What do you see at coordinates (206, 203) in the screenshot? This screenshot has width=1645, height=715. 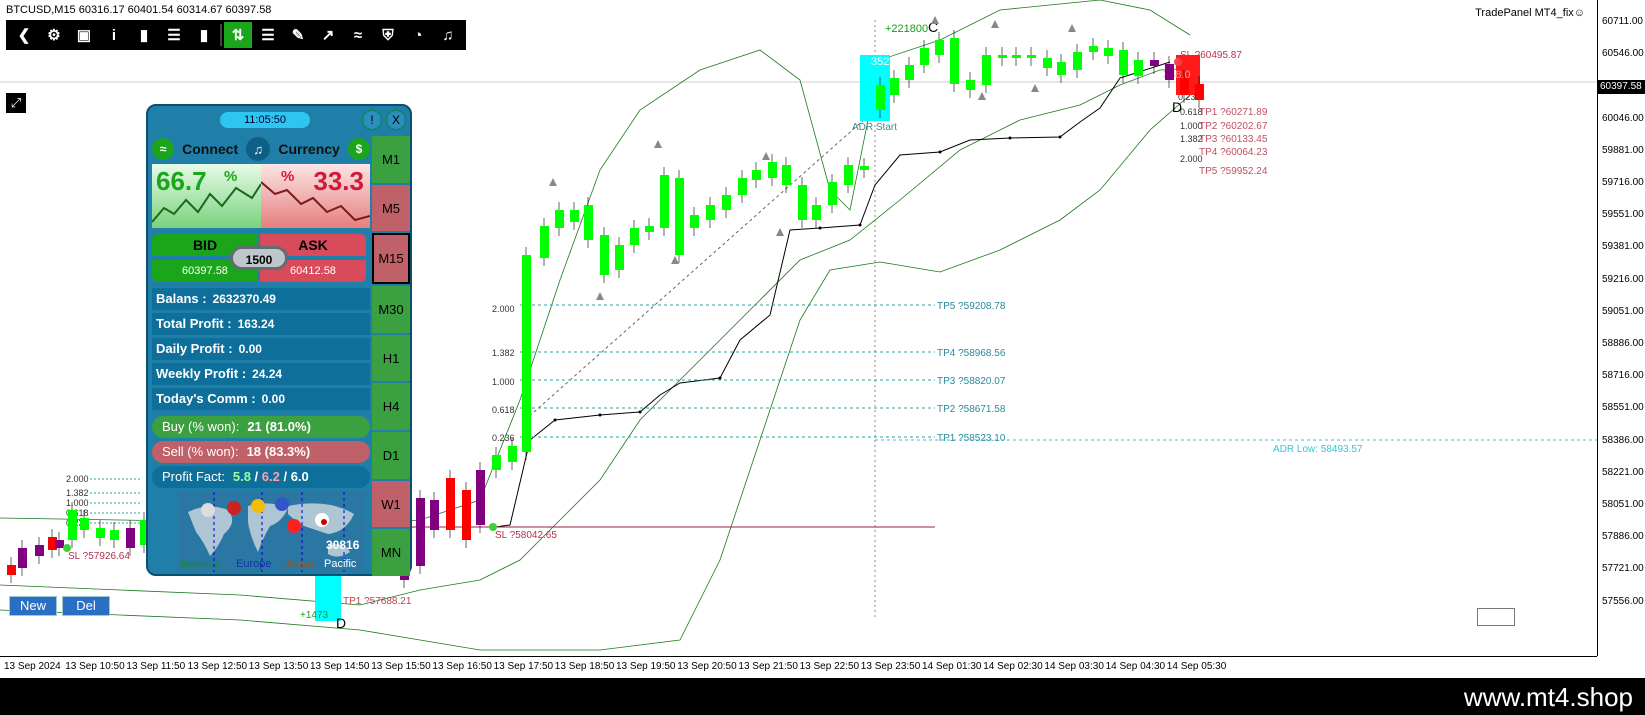 I see `bull-chart-icon` at bounding box center [206, 203].